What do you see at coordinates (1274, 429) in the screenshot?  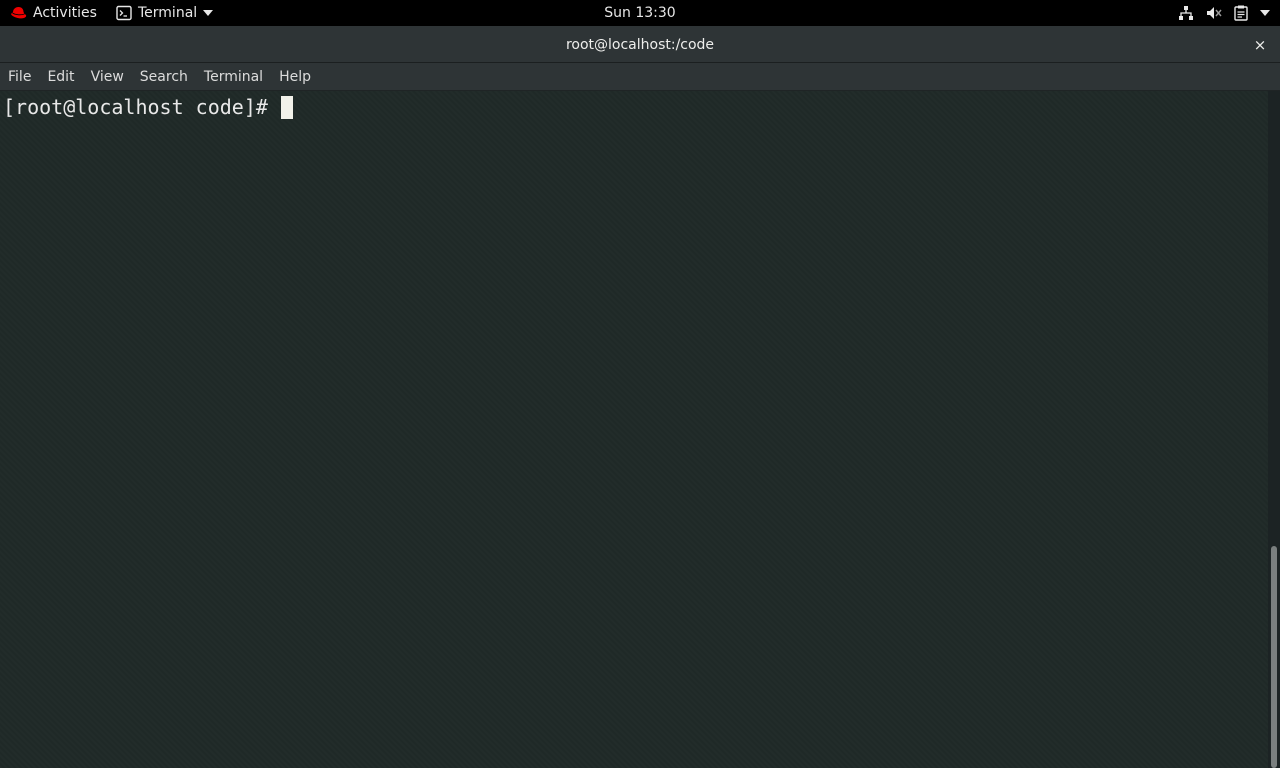 I see `terminal-scrollbar` at bounding box center [1274, 429].